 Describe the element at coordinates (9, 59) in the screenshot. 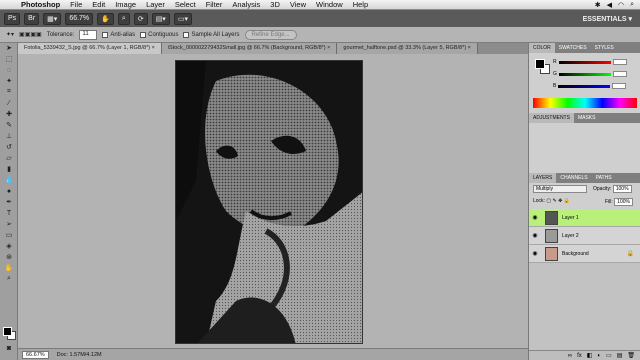

I see `marquee-tool-icon: ⬚` at that location.